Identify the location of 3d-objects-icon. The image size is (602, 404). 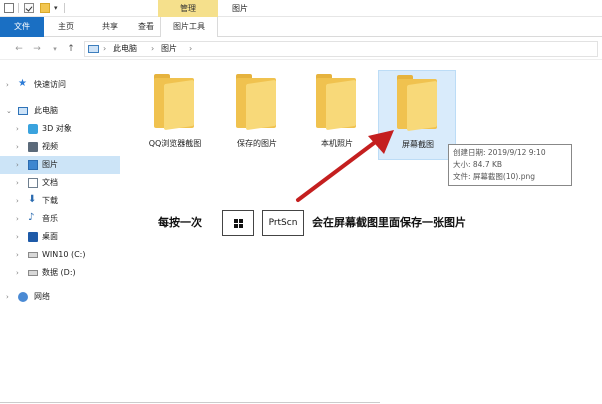
(33, 129).